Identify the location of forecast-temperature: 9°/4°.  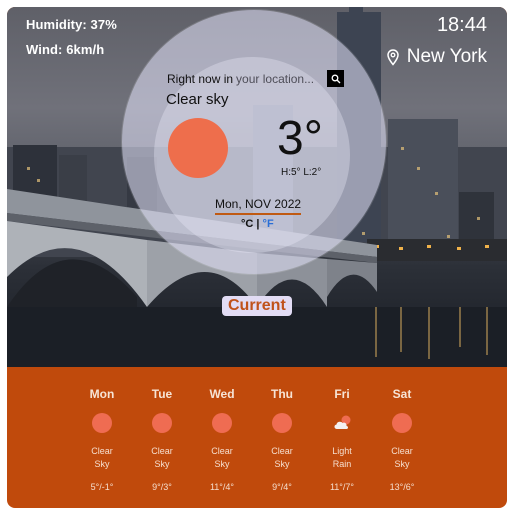
(282, 487).